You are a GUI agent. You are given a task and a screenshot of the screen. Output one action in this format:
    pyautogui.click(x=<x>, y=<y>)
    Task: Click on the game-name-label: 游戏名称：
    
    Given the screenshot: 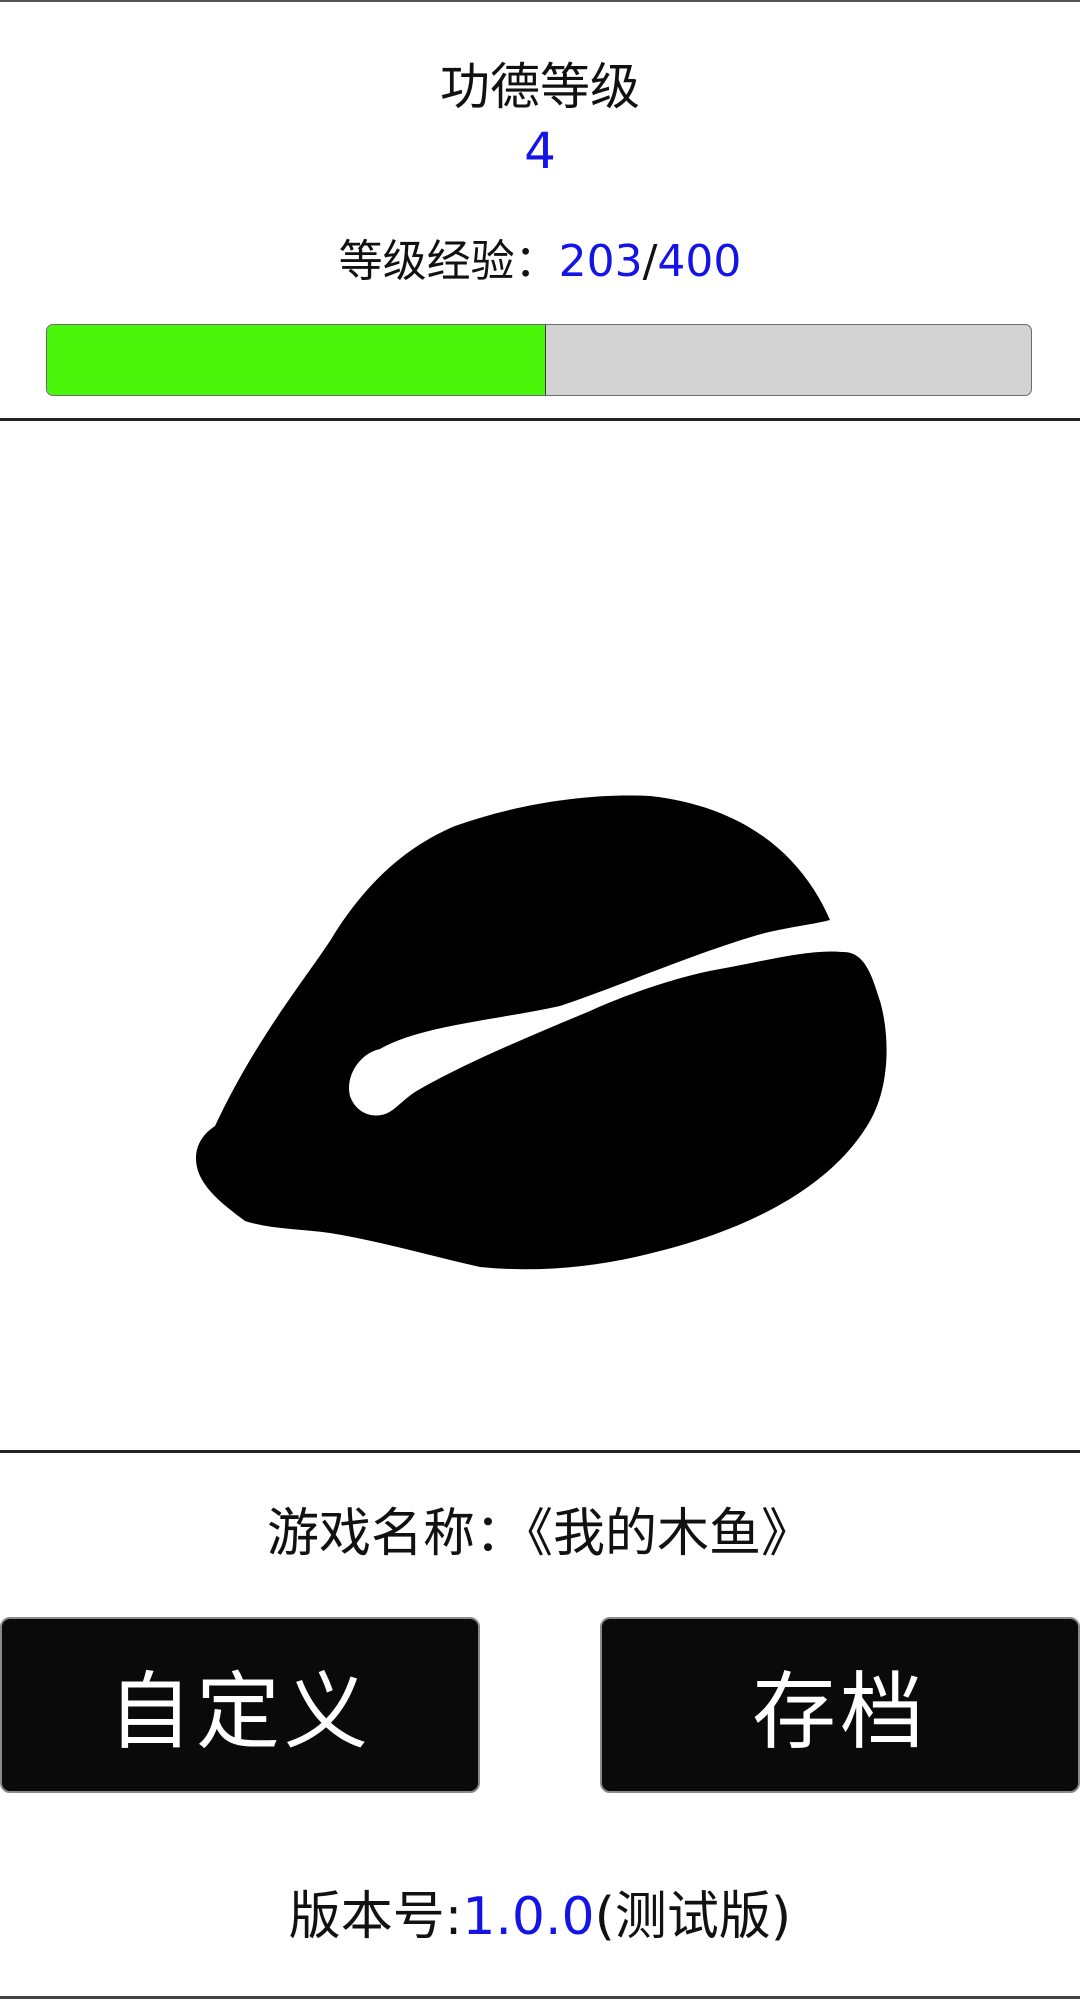 What is the action you would take?
    pyautogui.click(x=396, y=1534)
    